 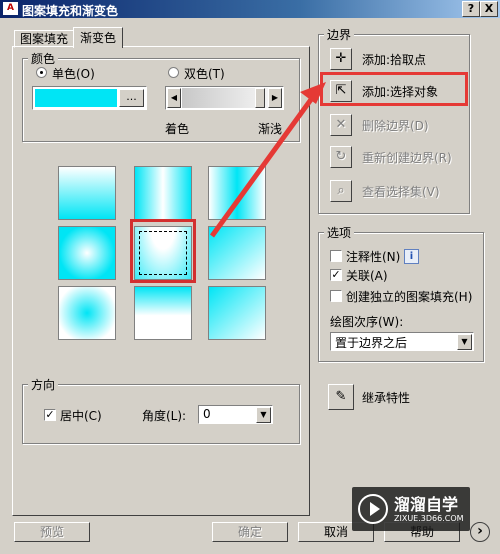 I want to click on tab-gradient: 渐变色, so click(x=98, y=37).